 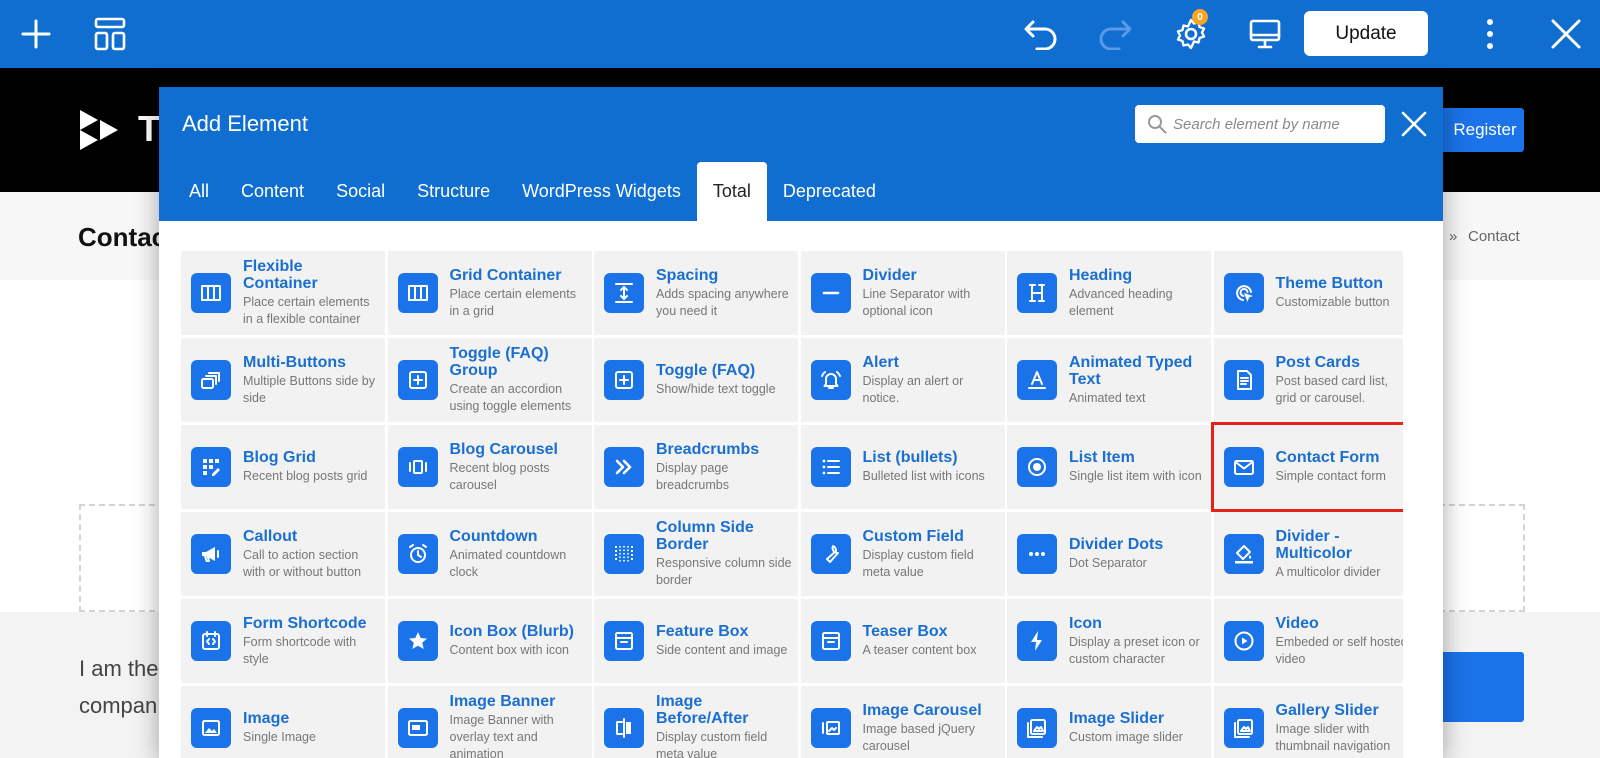 I want to click on element-title: Post Cards, so click(x=1317, y=362).